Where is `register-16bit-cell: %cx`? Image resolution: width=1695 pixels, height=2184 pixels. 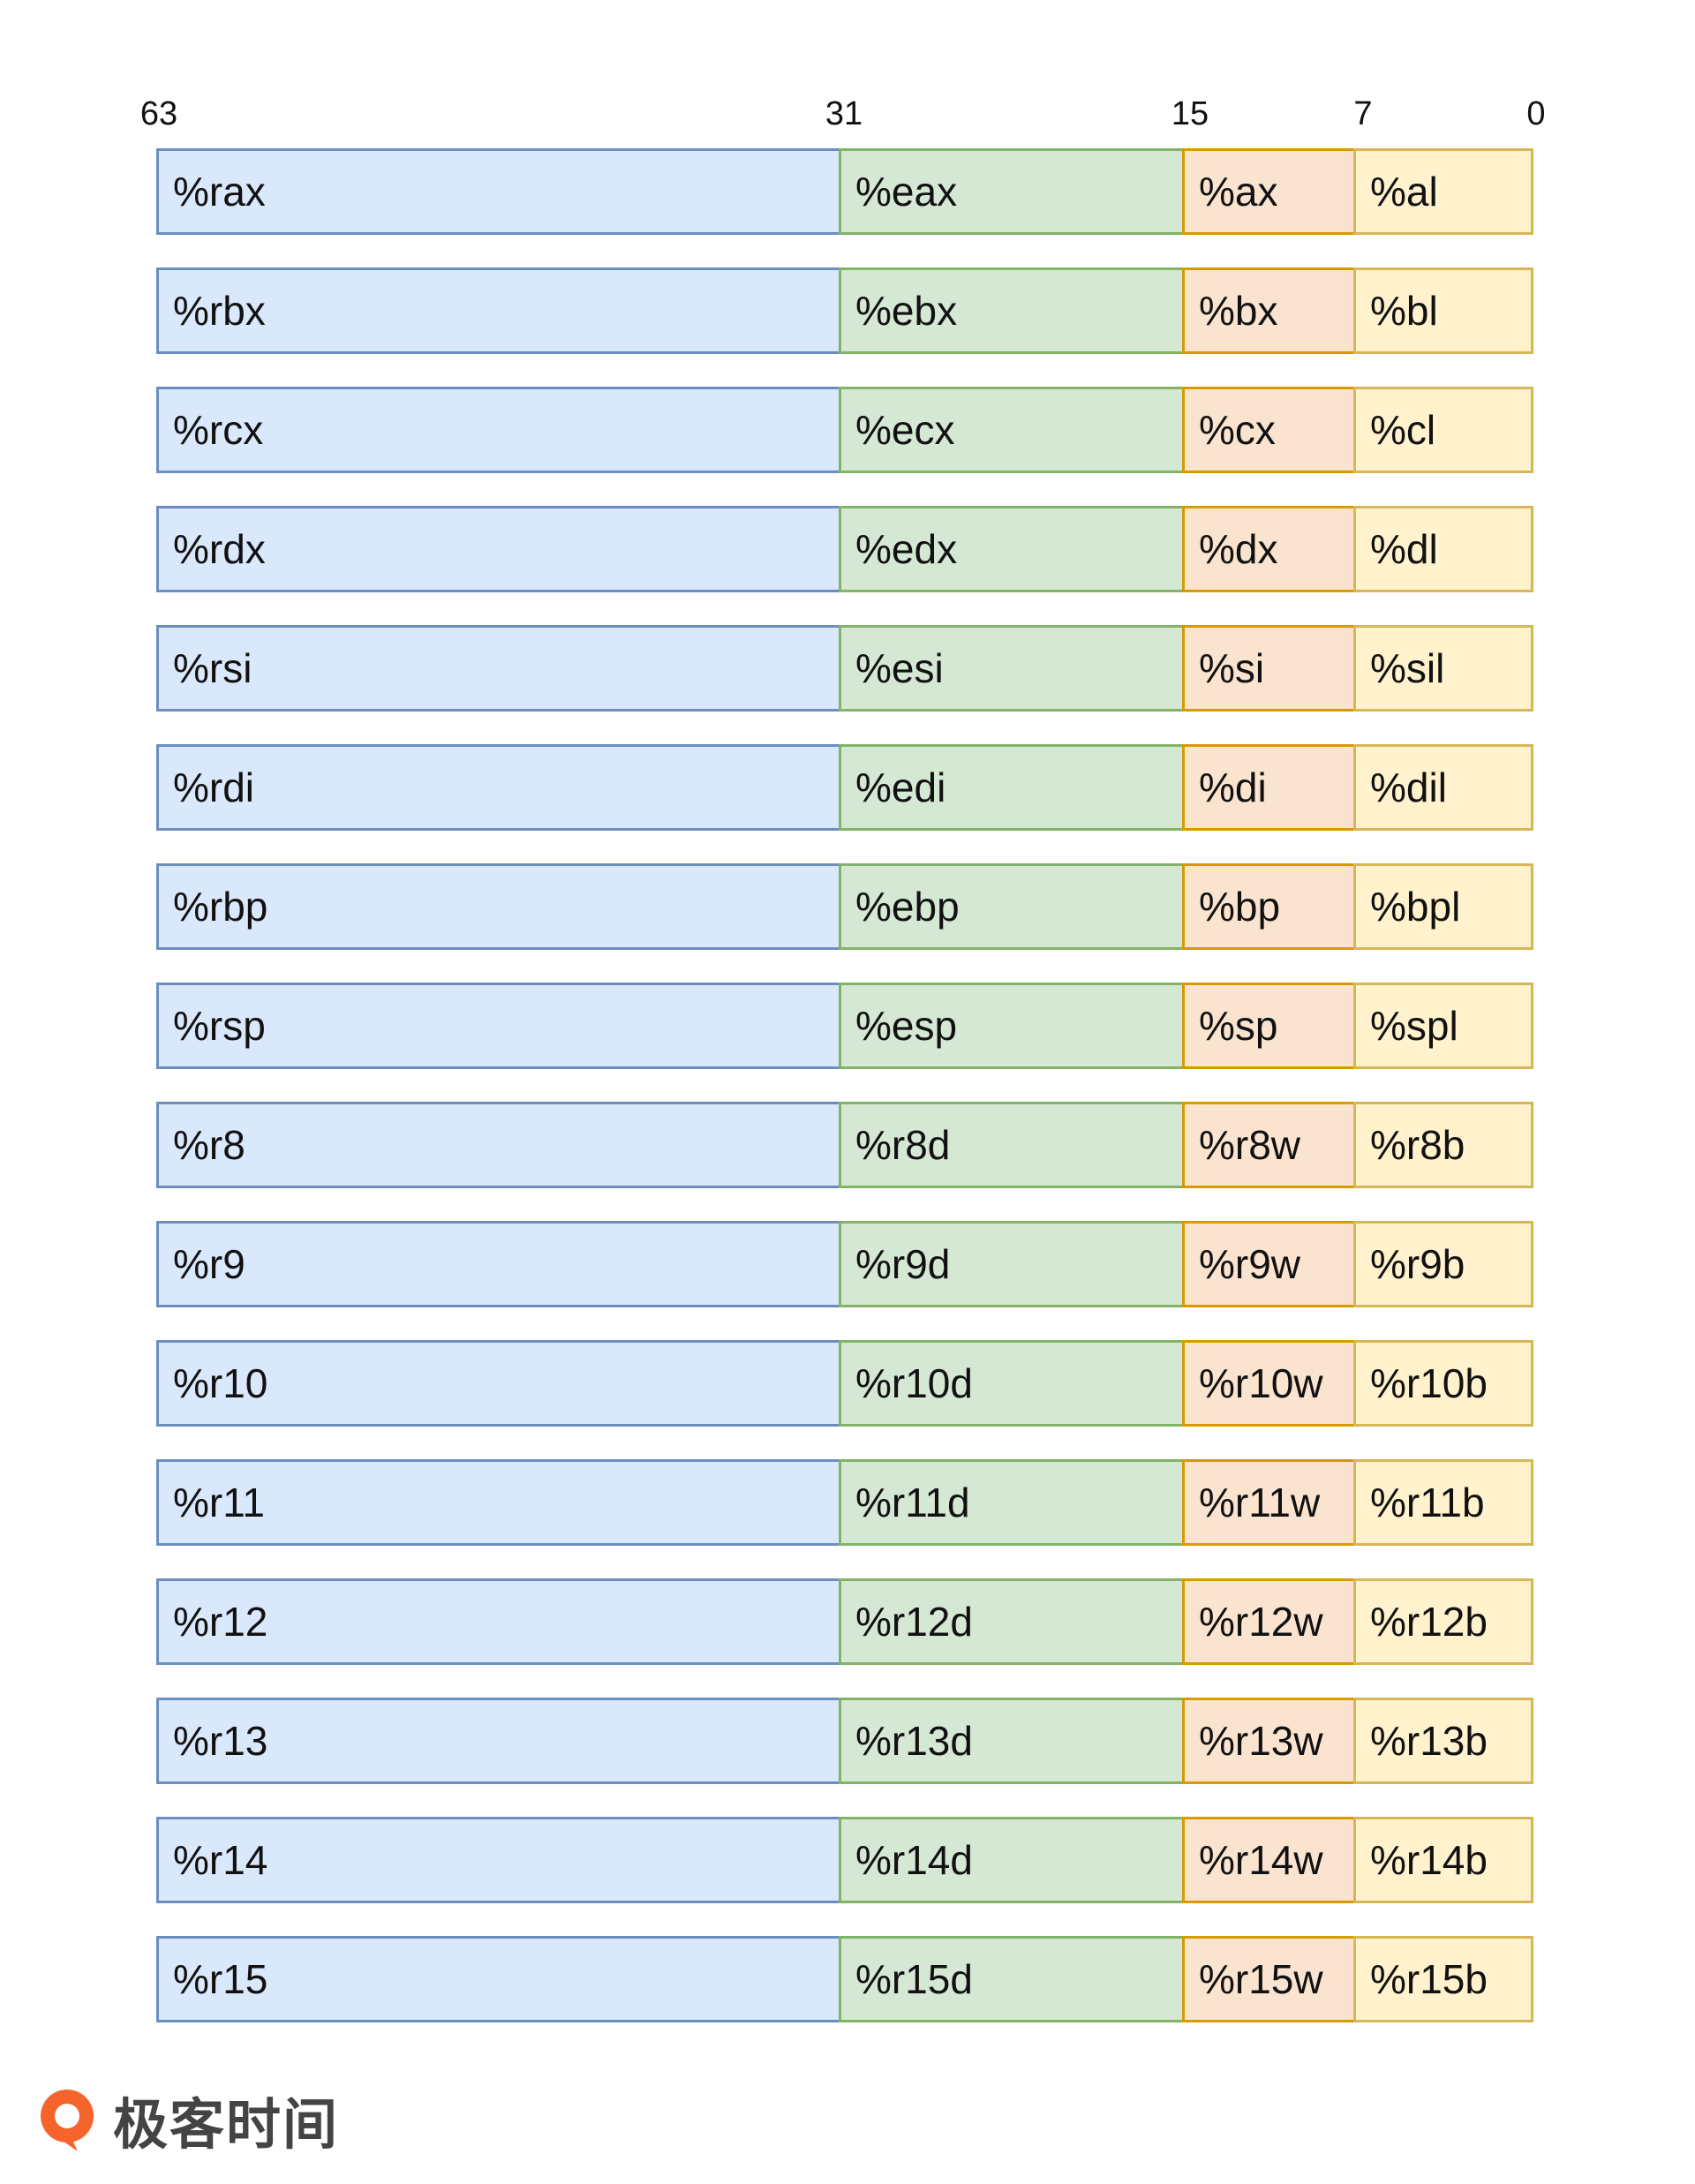 register-16bit-cell: %cx is located at coordinates (1269, 430).